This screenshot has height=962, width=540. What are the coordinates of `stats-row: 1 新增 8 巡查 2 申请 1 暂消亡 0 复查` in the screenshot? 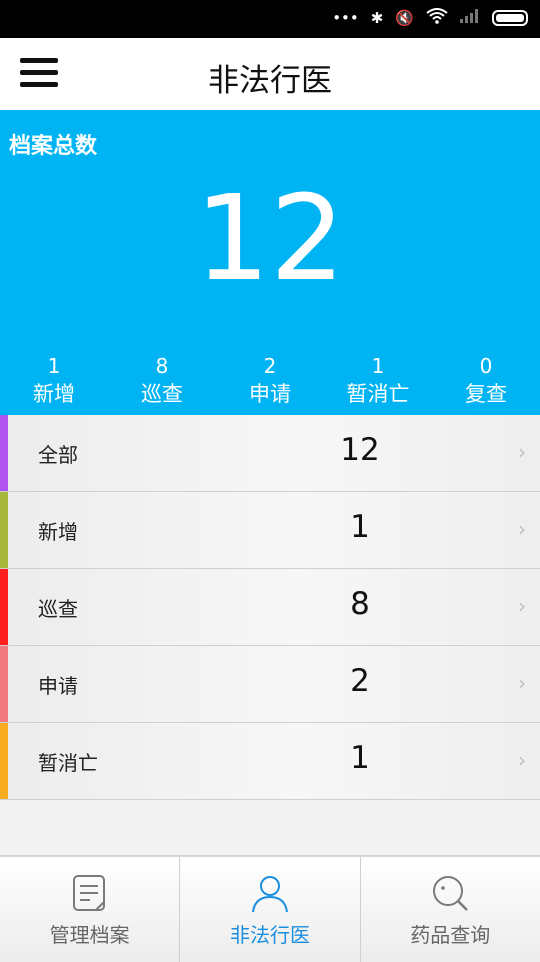 It's located at (270, 382).